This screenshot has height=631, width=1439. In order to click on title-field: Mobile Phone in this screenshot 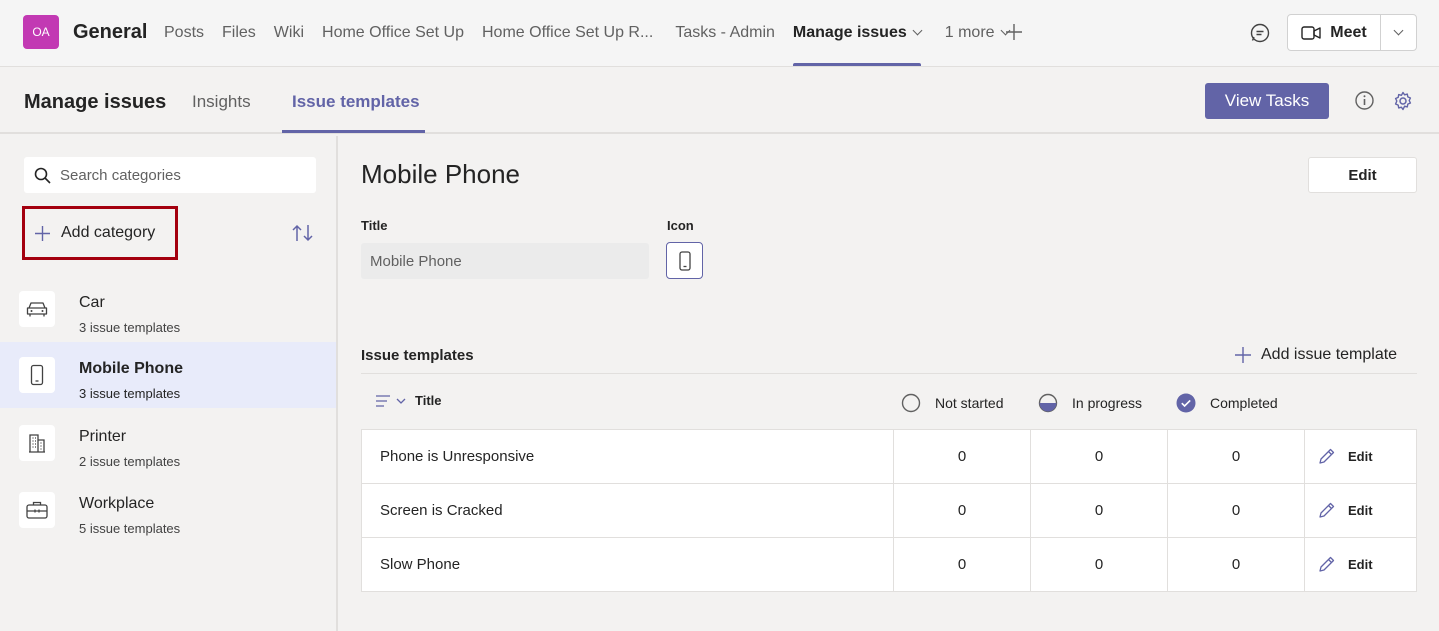, I will do `click(505, 261)`.